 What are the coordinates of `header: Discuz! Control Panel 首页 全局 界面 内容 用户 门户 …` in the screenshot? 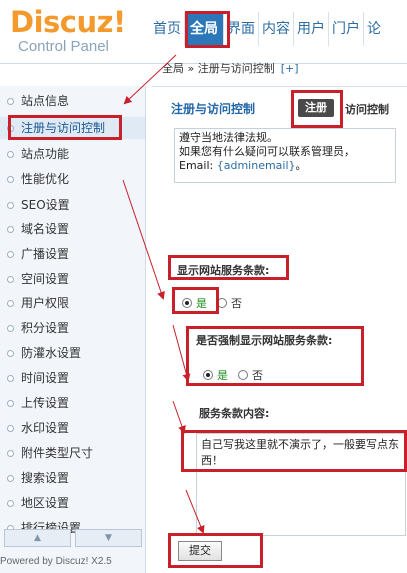 It's located at (203, 32).